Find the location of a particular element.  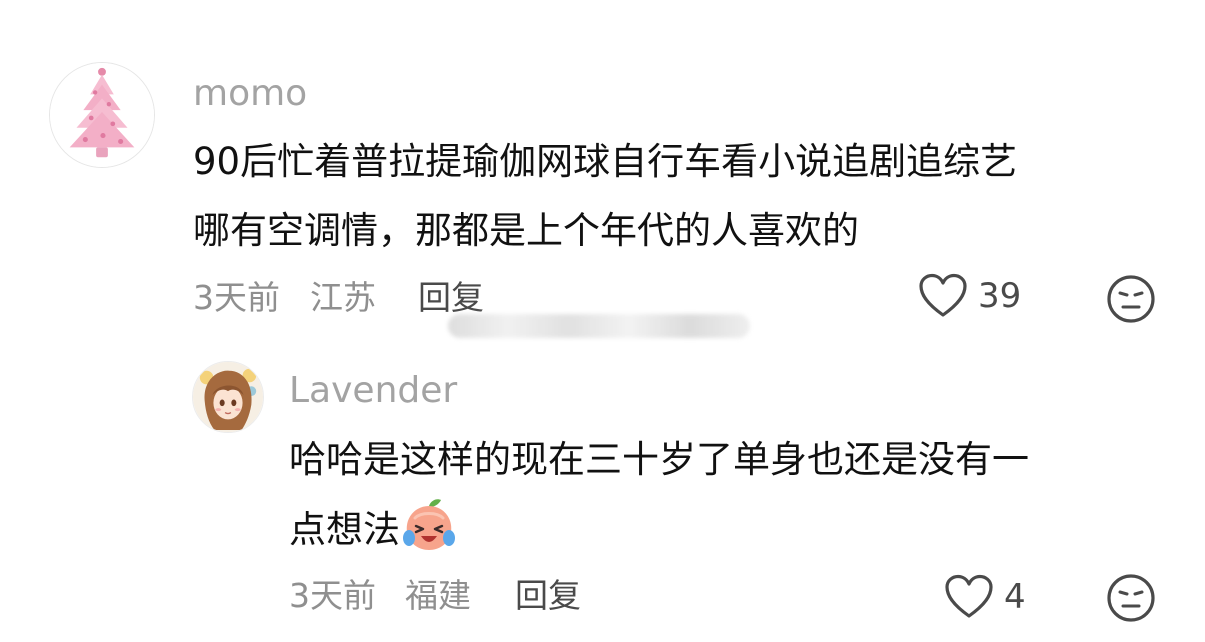

comment-location: 江苏 is located at coordinates (343, 297).